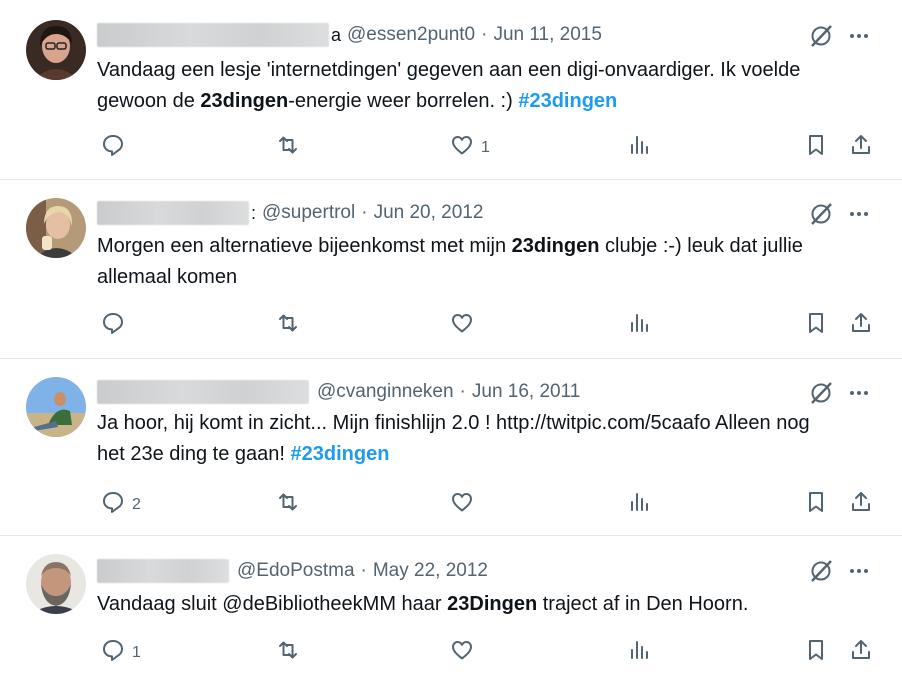 This screenshot has width=902, height=681. What do you see at coordinates (469, 147) in the screenshot?
I see `like-button: 1` at bounding box center [469, 147].